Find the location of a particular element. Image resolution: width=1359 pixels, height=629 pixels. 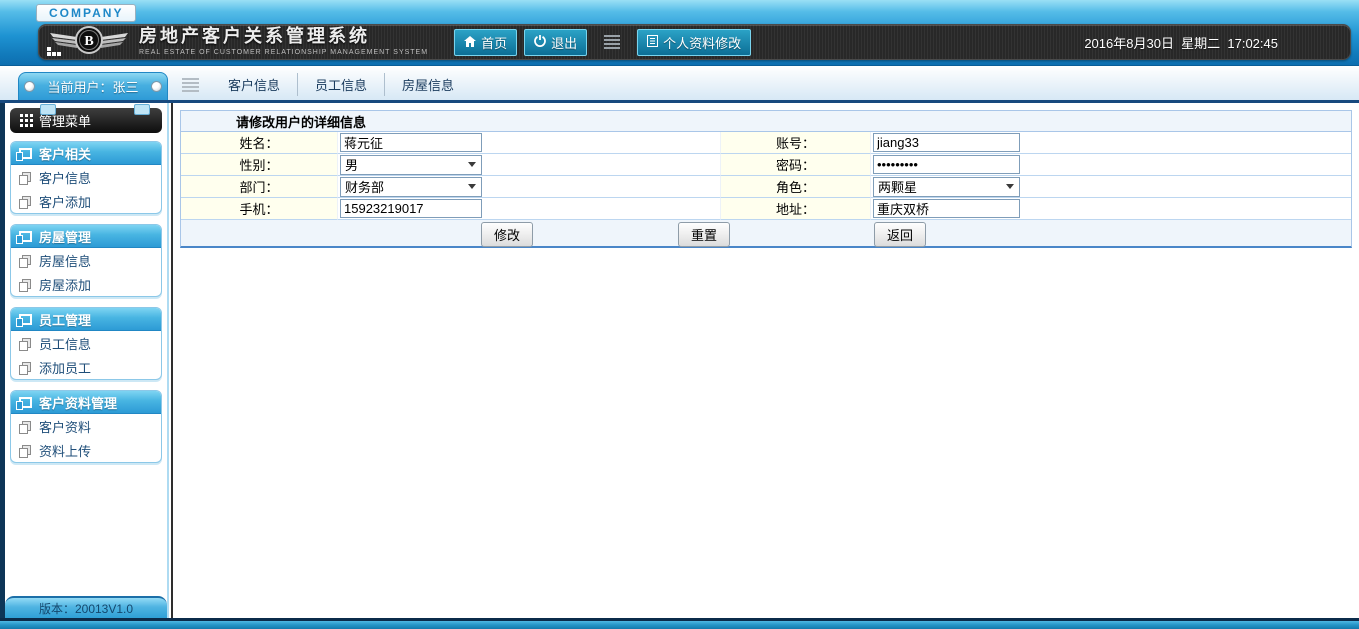

sidebar-item-customer-add: 客户添加 is located at coordinates (86, 201).